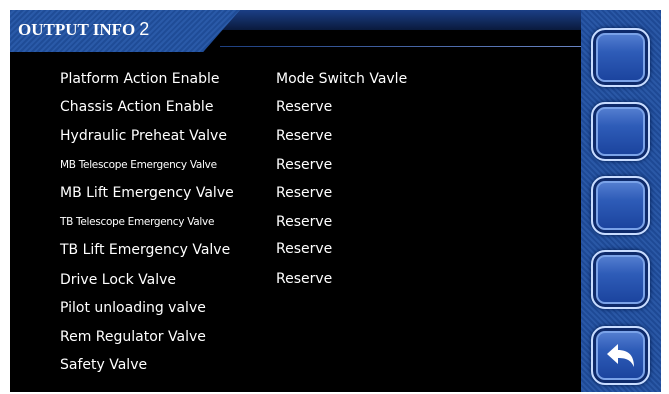  Describe the element at coordinates (304, 165) in the screenshot. I see `value-mb-telescope-emergency-valve: Reserve` at that location.